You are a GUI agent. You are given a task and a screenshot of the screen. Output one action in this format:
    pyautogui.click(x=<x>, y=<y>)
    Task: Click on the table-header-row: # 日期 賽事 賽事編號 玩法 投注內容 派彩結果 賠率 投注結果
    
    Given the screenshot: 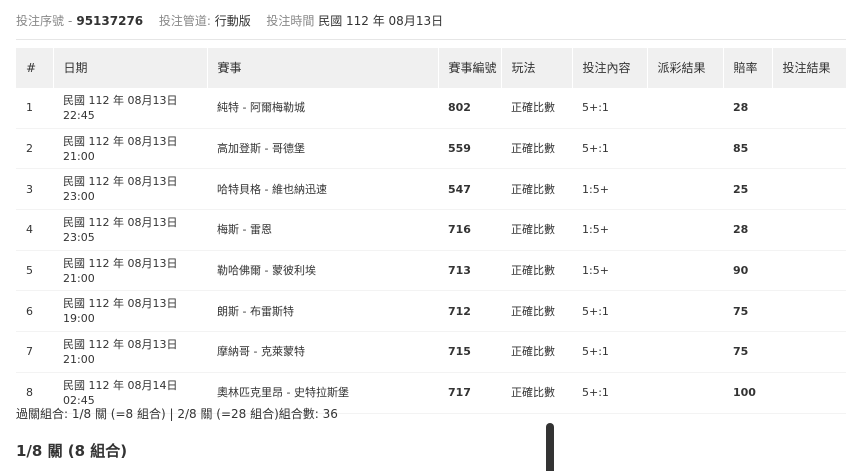 What is the action you would take?
    pyautogui.click(x=431, y=68)
    